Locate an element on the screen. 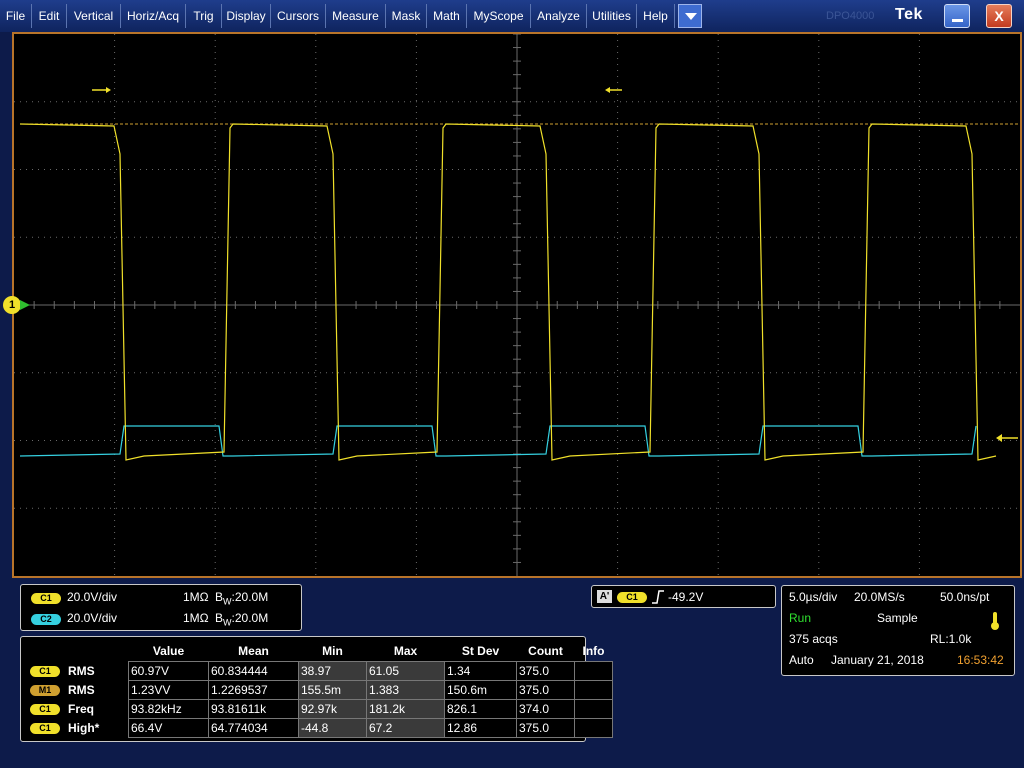 The height and width of the screenshot is (768, 1024). menu-dropdown-button is located at coordinates (690, 16).